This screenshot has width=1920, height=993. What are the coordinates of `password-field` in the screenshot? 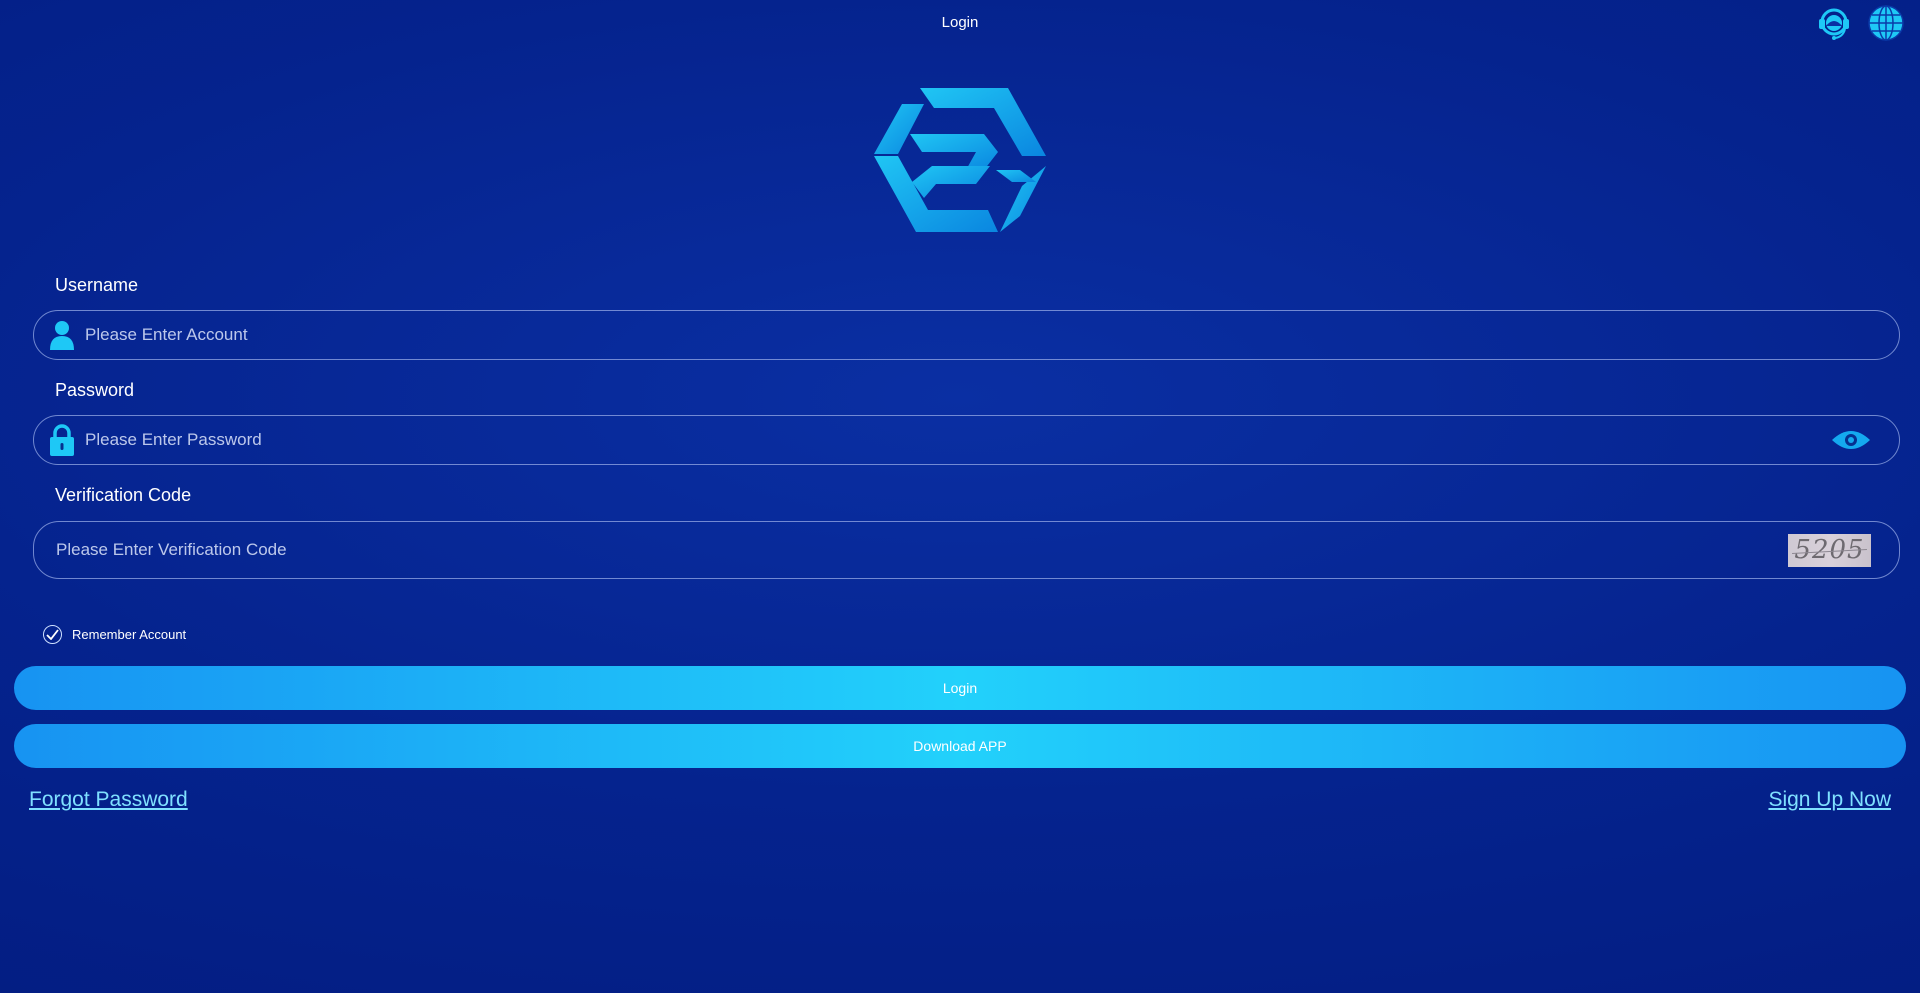 It's located at (966, 440).